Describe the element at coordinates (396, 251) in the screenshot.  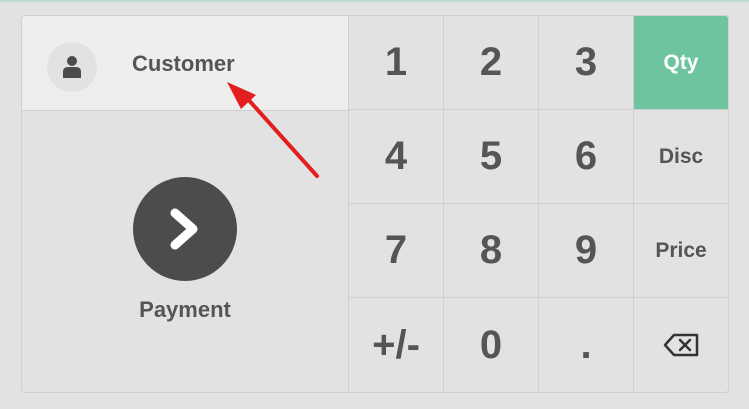
I see `key-7: 7` at that location.